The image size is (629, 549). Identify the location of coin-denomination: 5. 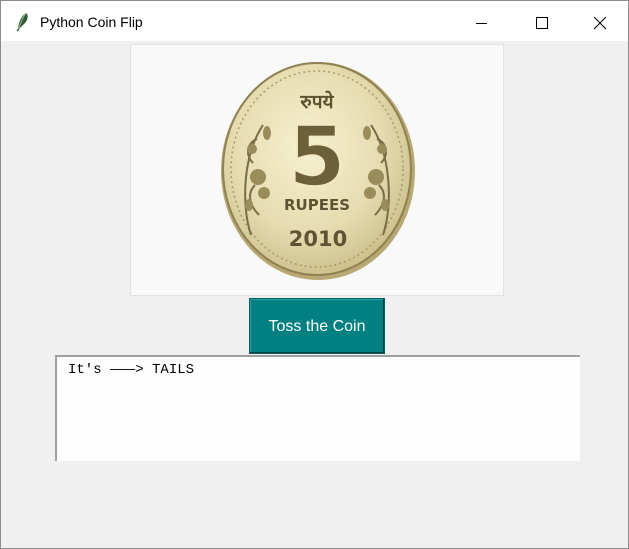
(316, 157).